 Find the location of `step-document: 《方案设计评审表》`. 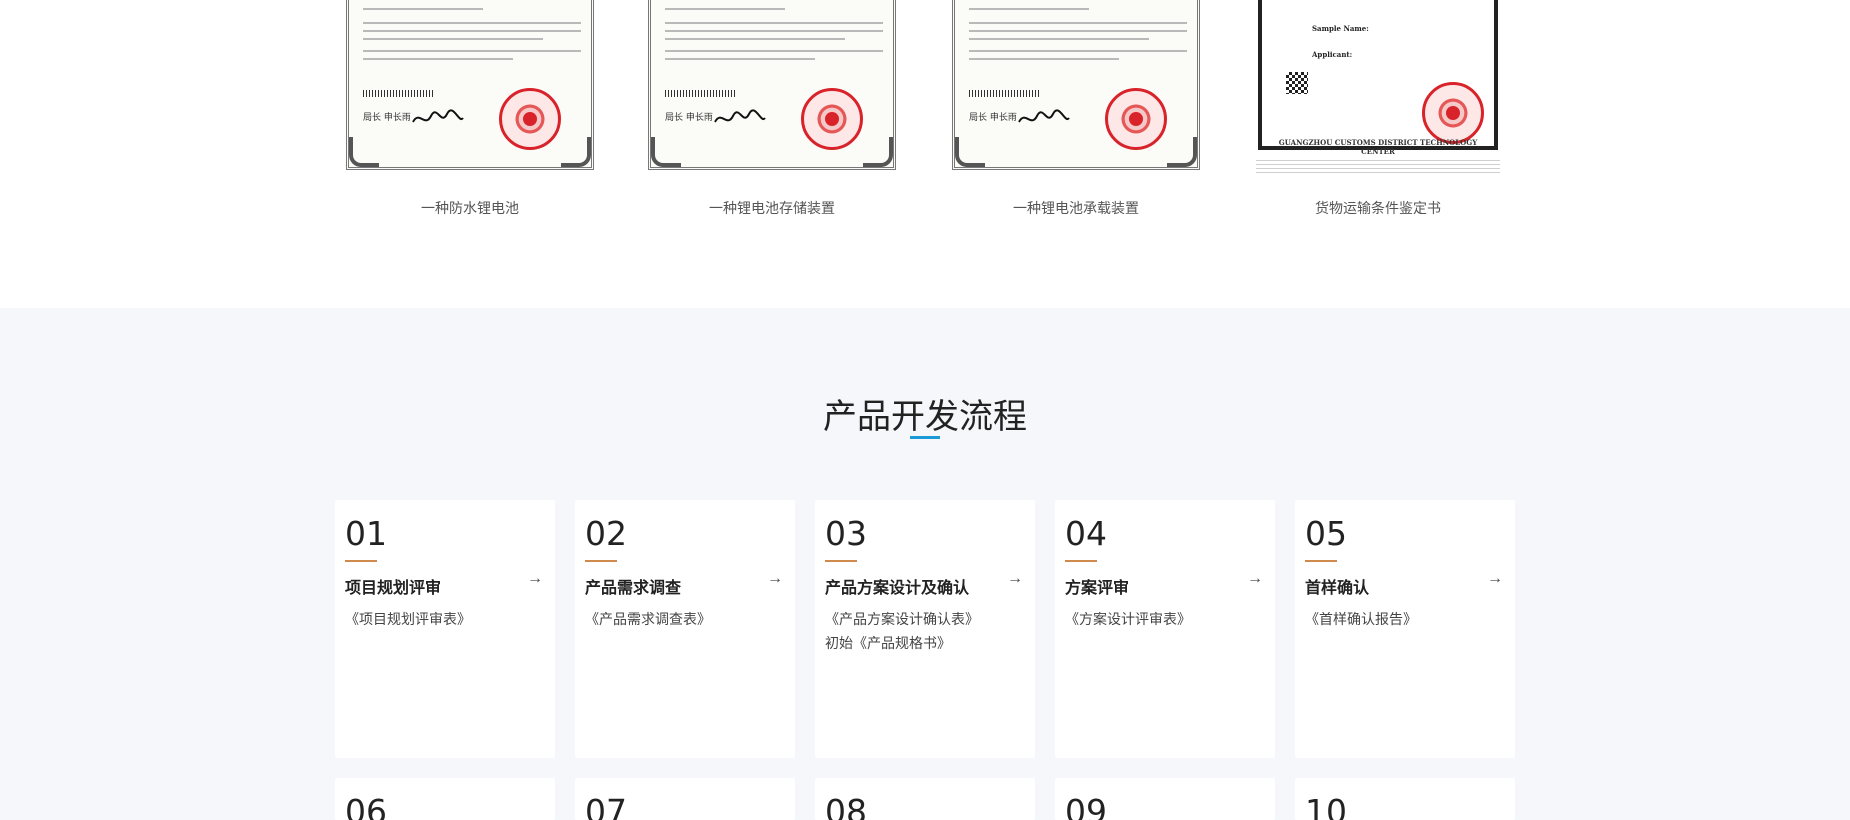

step-document: 《方案设计评审表》 is located at coordinates (1128, 619).